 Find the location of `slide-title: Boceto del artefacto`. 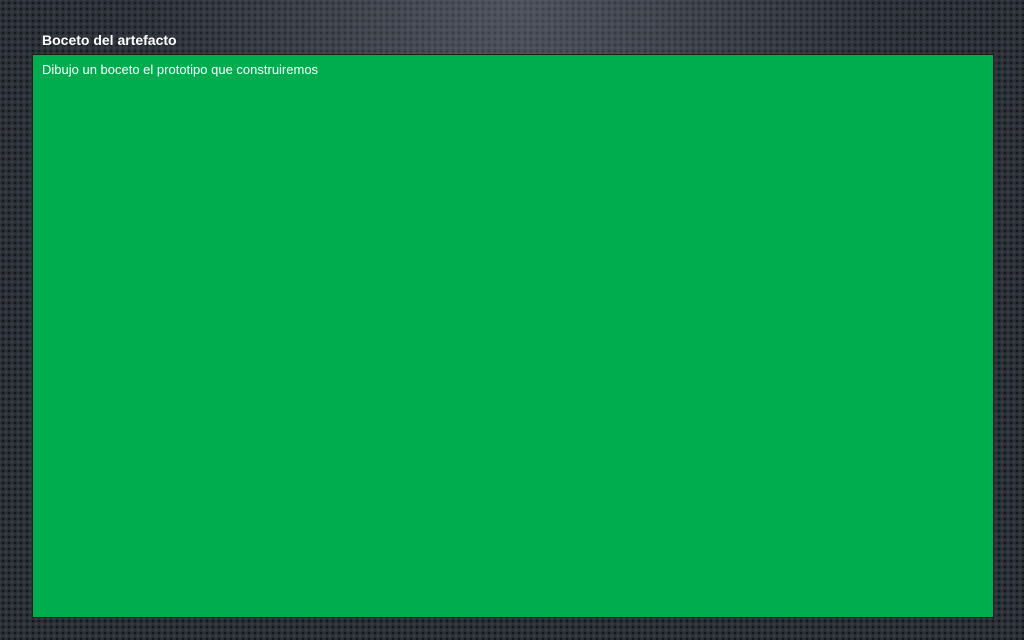

slide-title: Boceto del artefacto is located at coordinates (109, 40).